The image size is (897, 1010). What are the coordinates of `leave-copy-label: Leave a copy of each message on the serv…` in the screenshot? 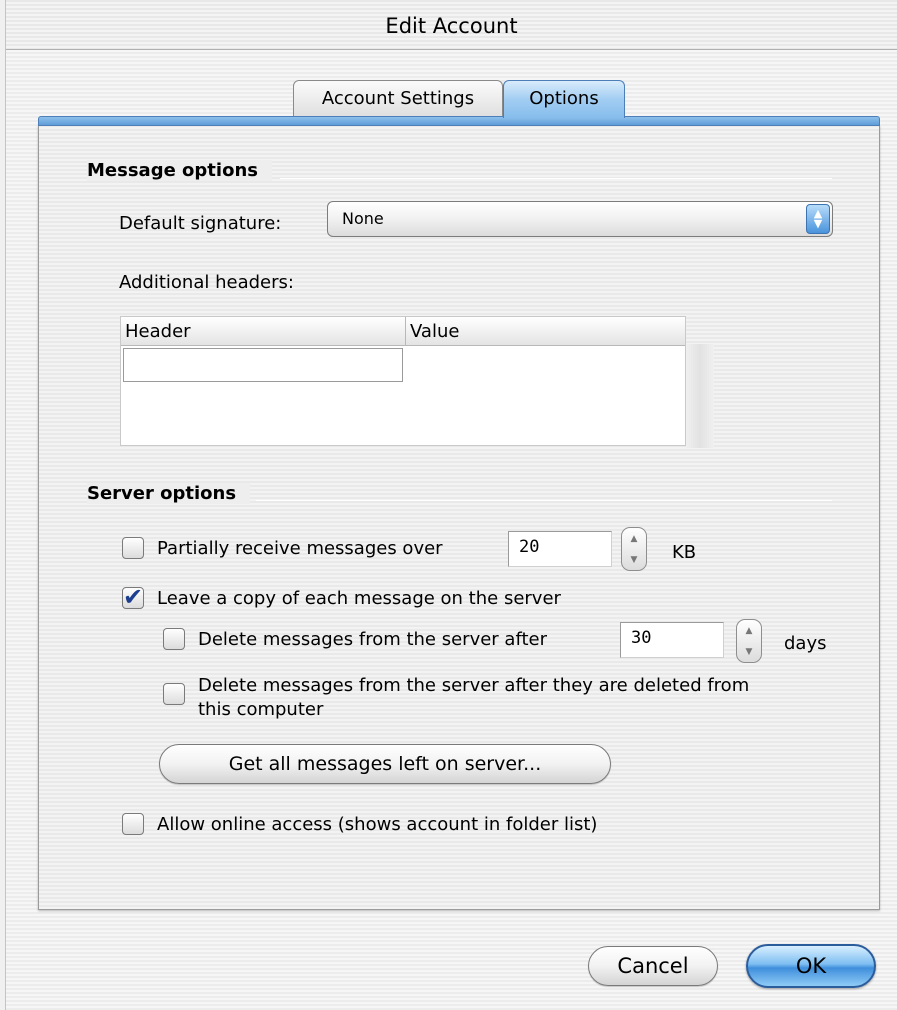 It's located at (359, 598).